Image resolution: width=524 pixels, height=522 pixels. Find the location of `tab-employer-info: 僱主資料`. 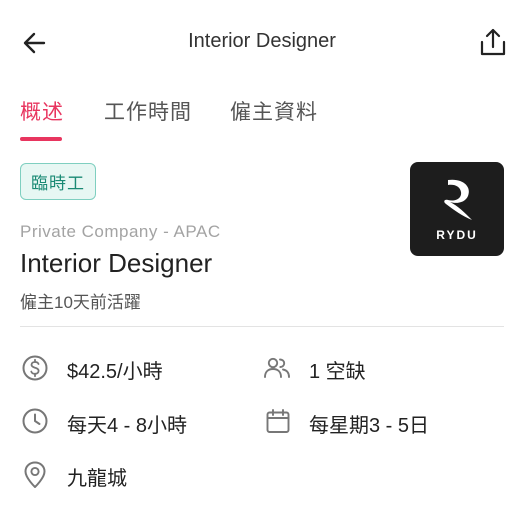

tab-employer-info: 僱主資料 is located at coordinates (274, 111).